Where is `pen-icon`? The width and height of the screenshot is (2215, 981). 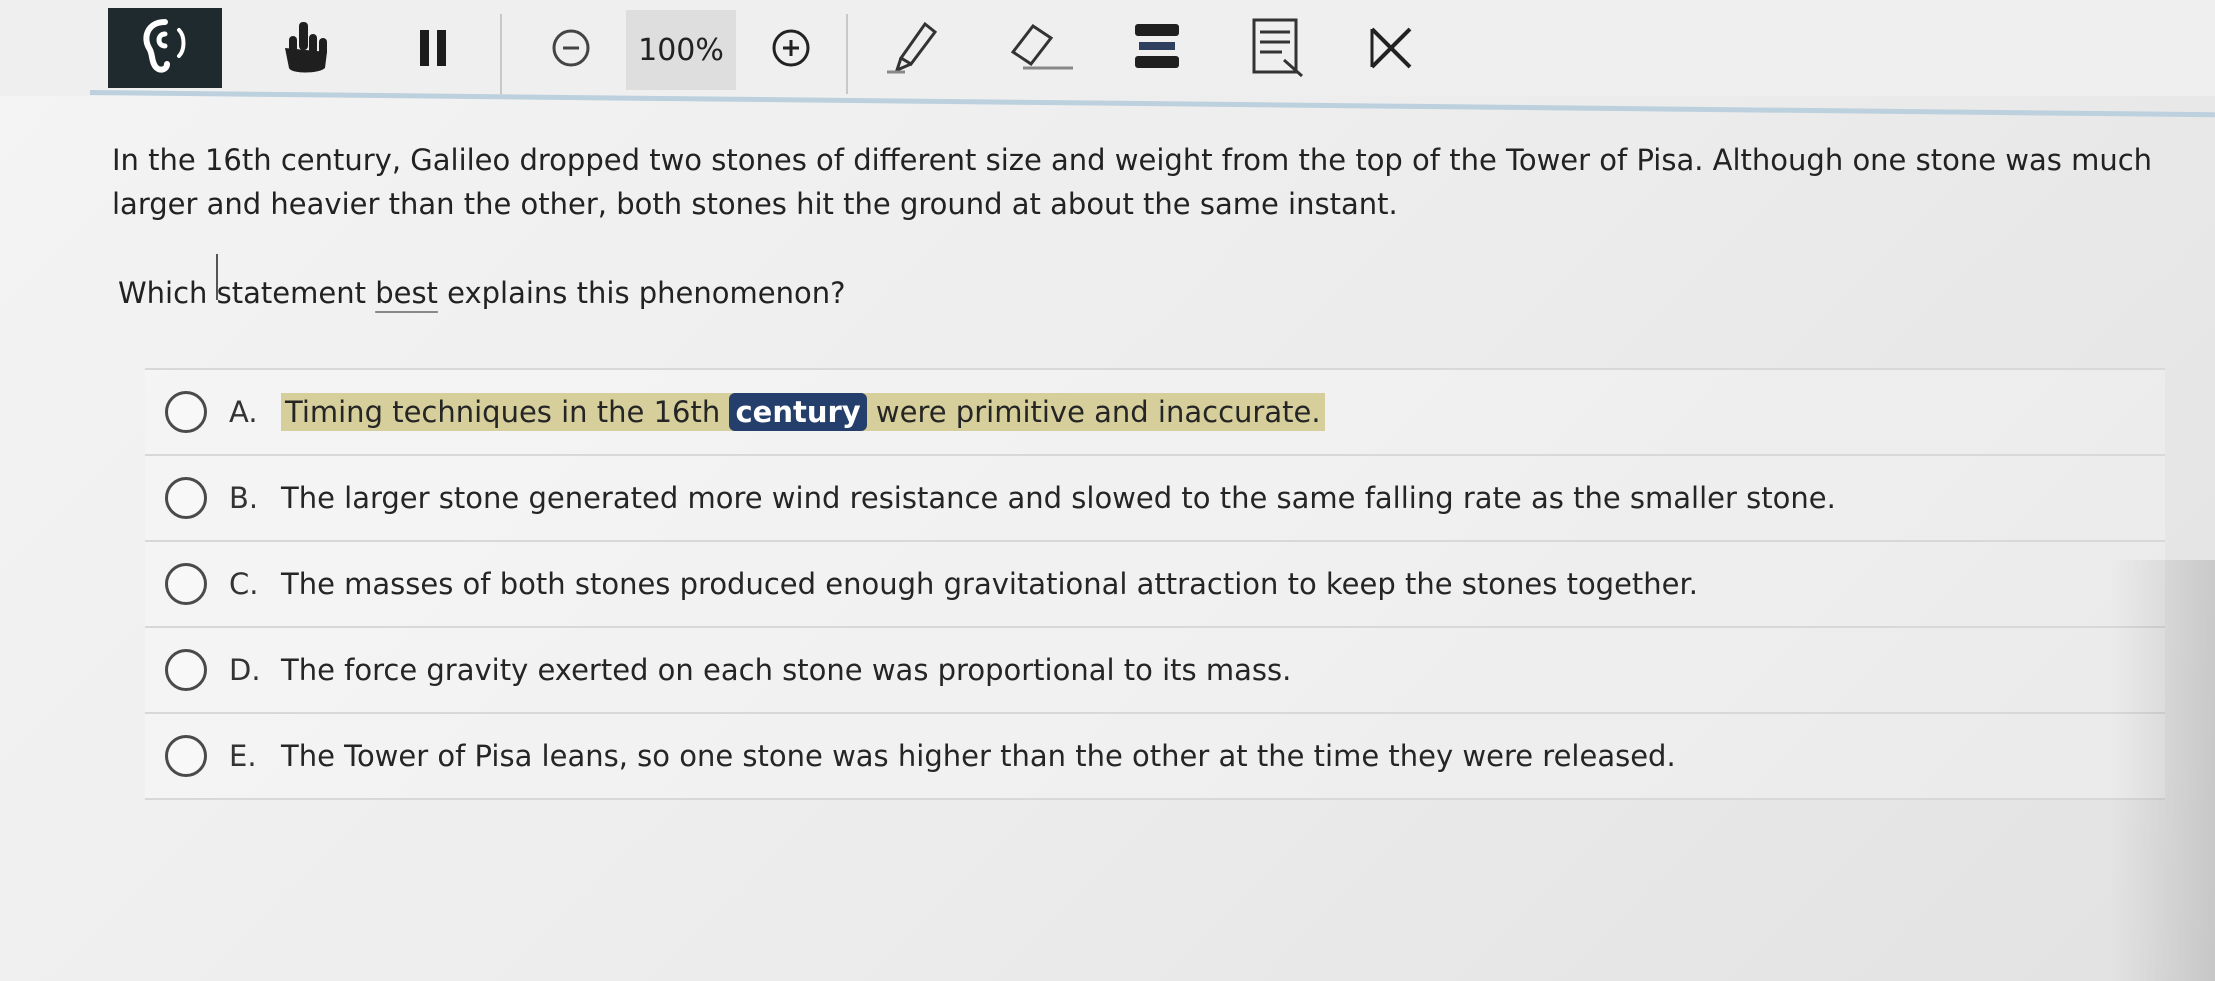
pen-icon is located at coordinates (915, 48).